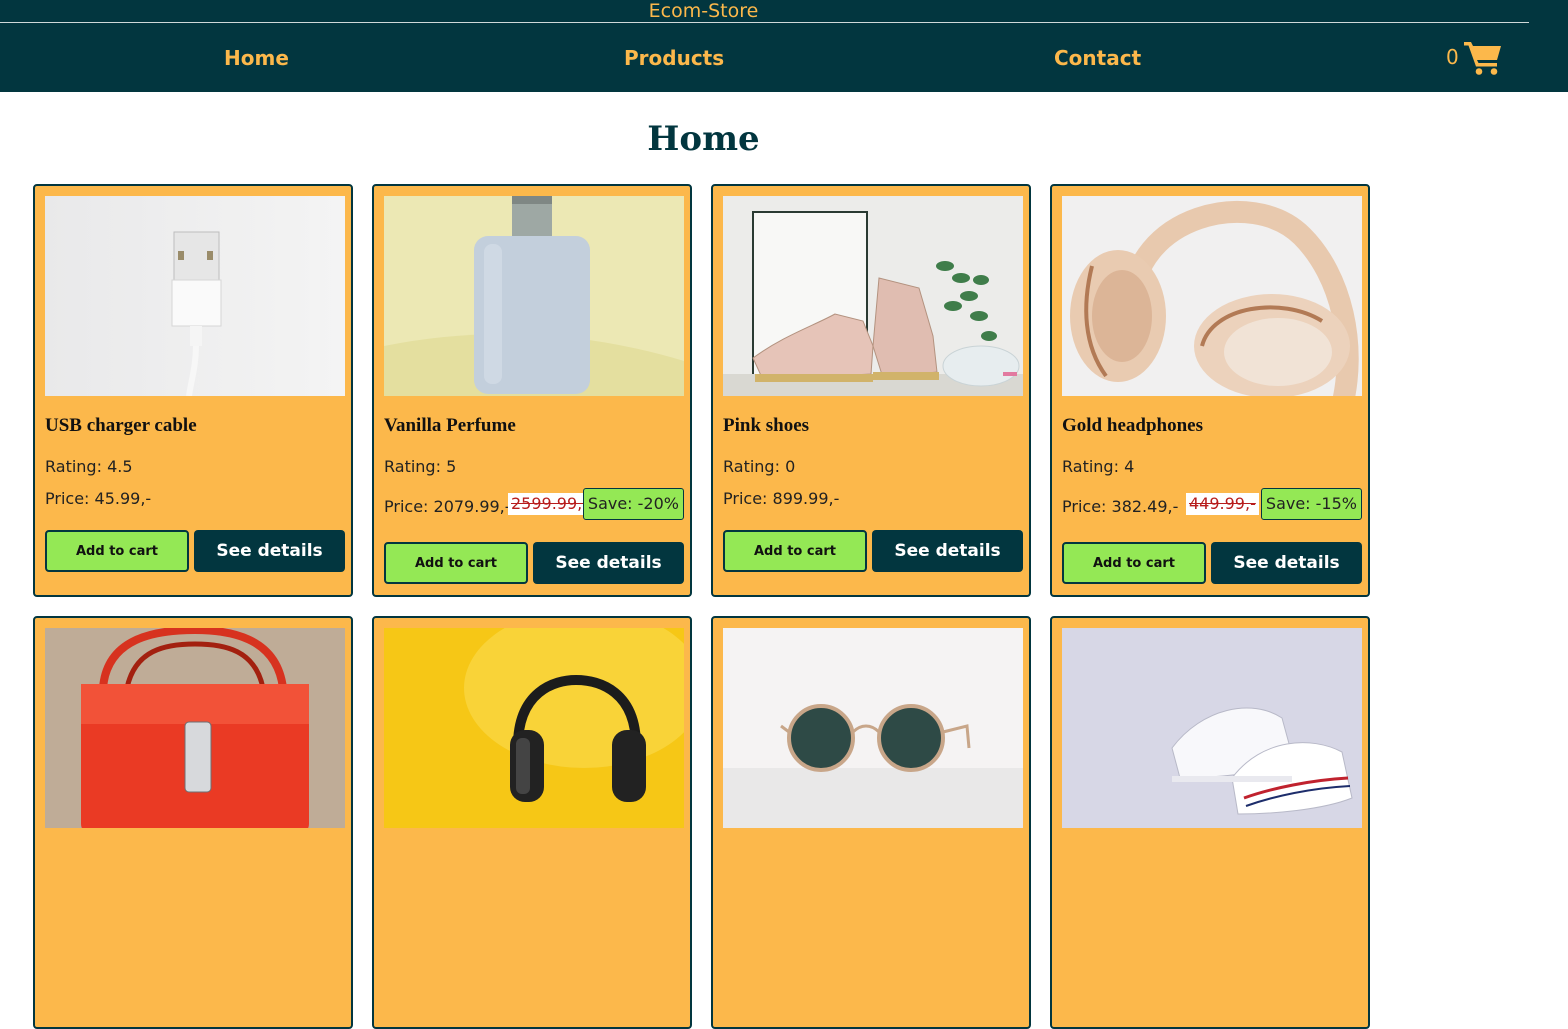 The image size is (1568, 1029). I want to click on product-rating: Rating: 5, so click(420, 466).